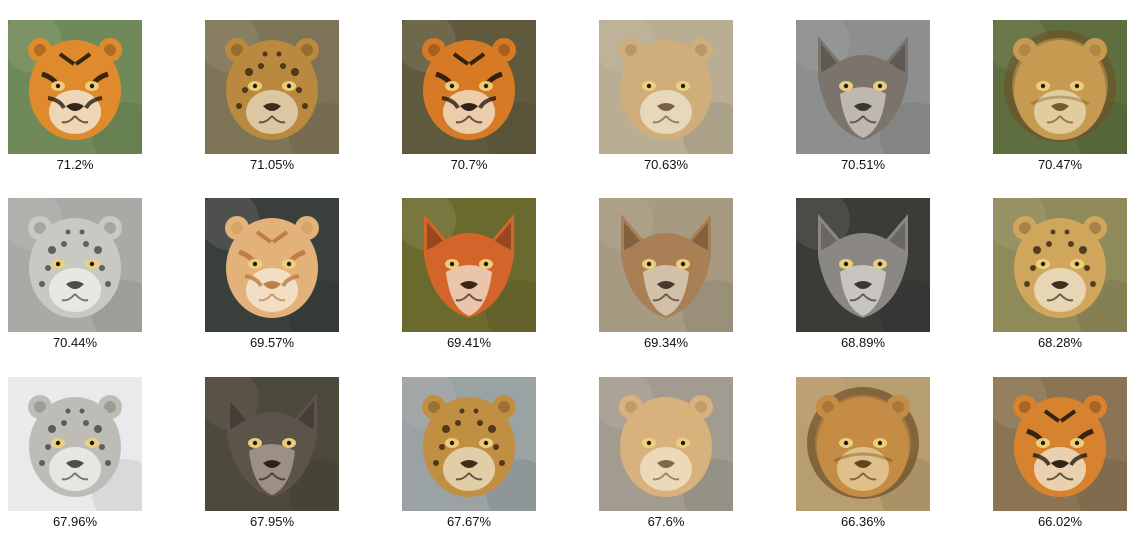 This screenshot has height=535, width=1140. I want to click on similarity-score: 68.89%, so click(863, 342).